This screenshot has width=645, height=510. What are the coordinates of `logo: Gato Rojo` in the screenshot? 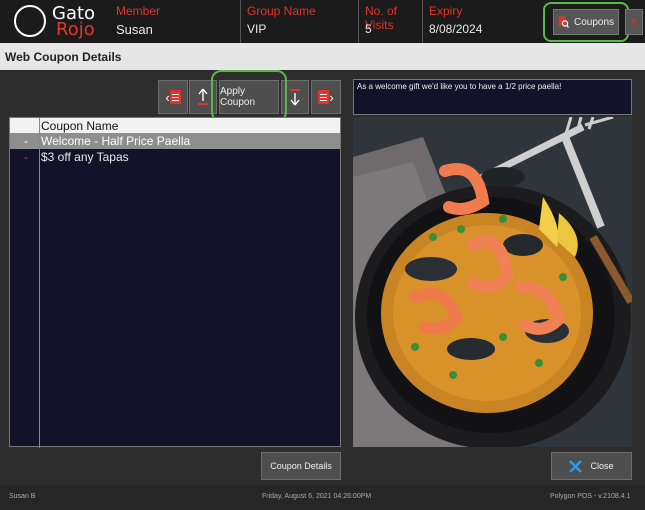 It's located at (62, 22).